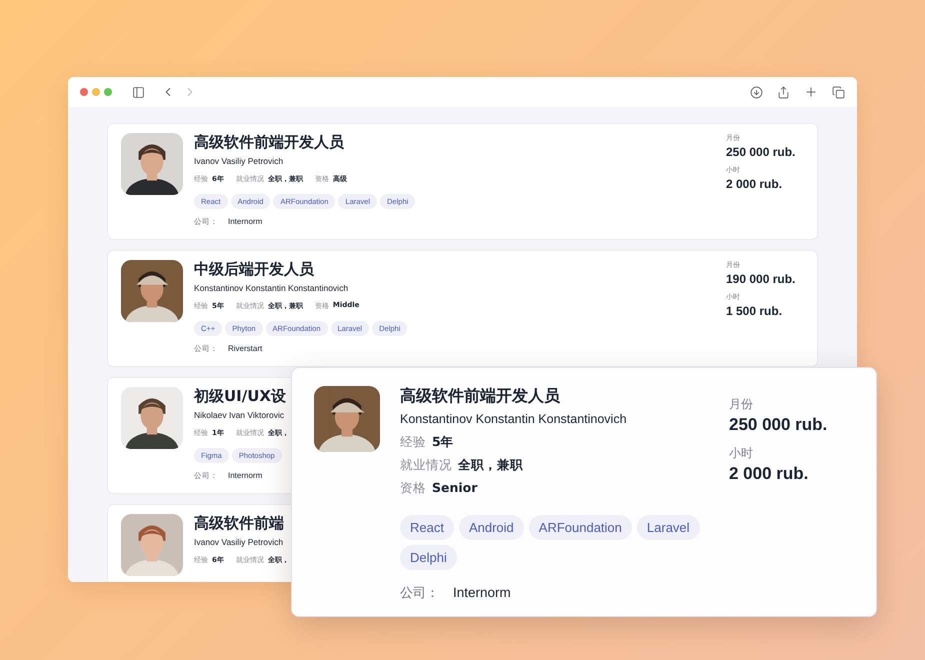  What do you see at coordinates (245, 348) in the screenshot?
I see `company-name: Riverstart` at bounding box center [245, 348].